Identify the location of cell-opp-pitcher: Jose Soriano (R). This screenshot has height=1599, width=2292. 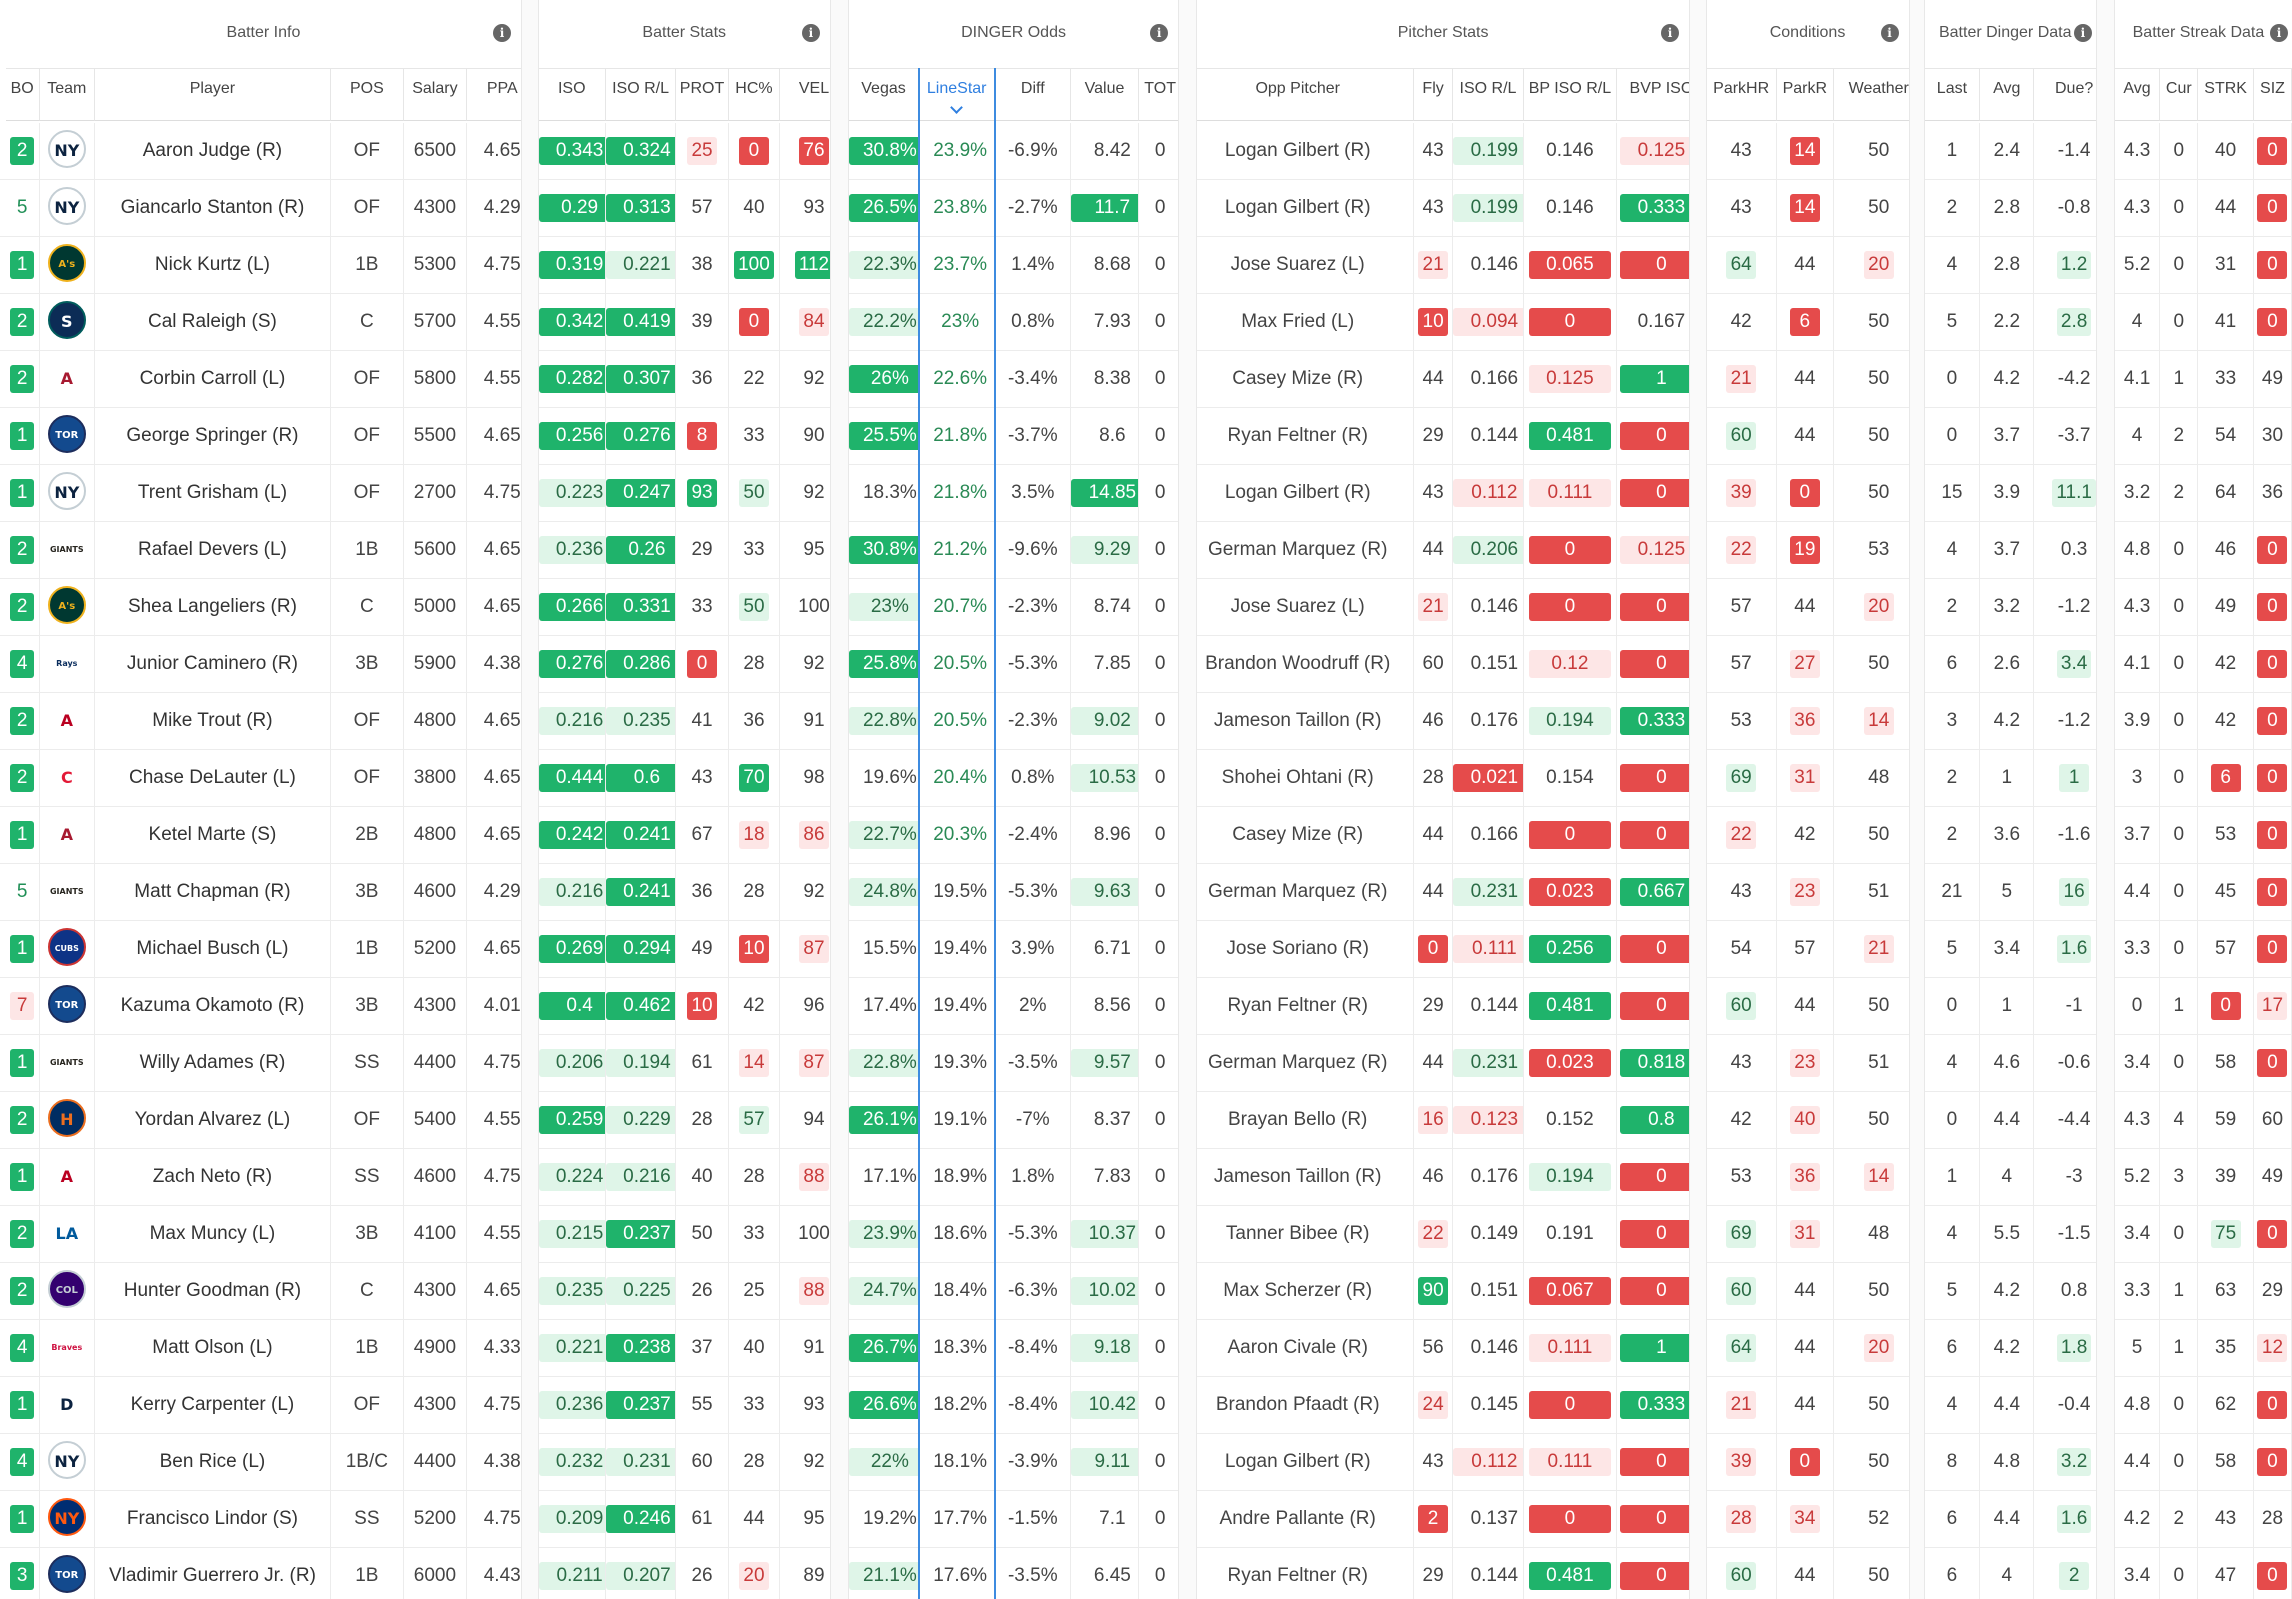
(1298, 949).